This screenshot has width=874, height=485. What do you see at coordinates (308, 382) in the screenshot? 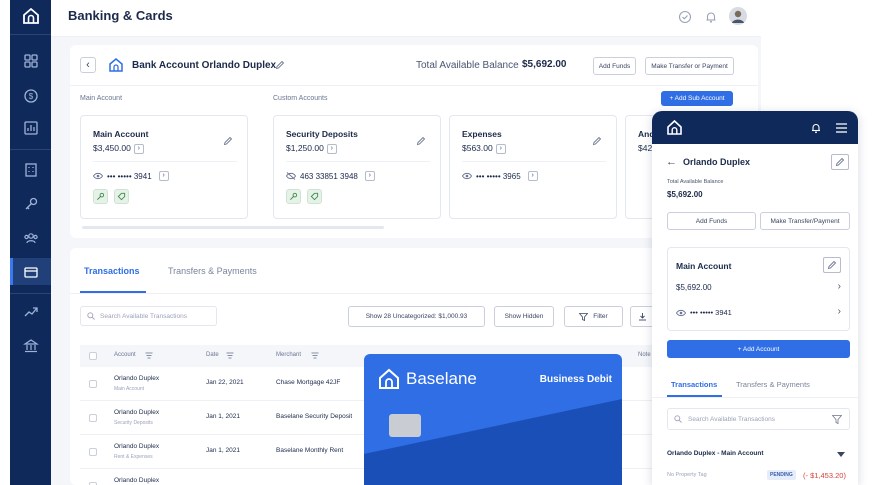
I see `row-merchant: Chase Mortgage 42JF` at bounding box center [308, 382].